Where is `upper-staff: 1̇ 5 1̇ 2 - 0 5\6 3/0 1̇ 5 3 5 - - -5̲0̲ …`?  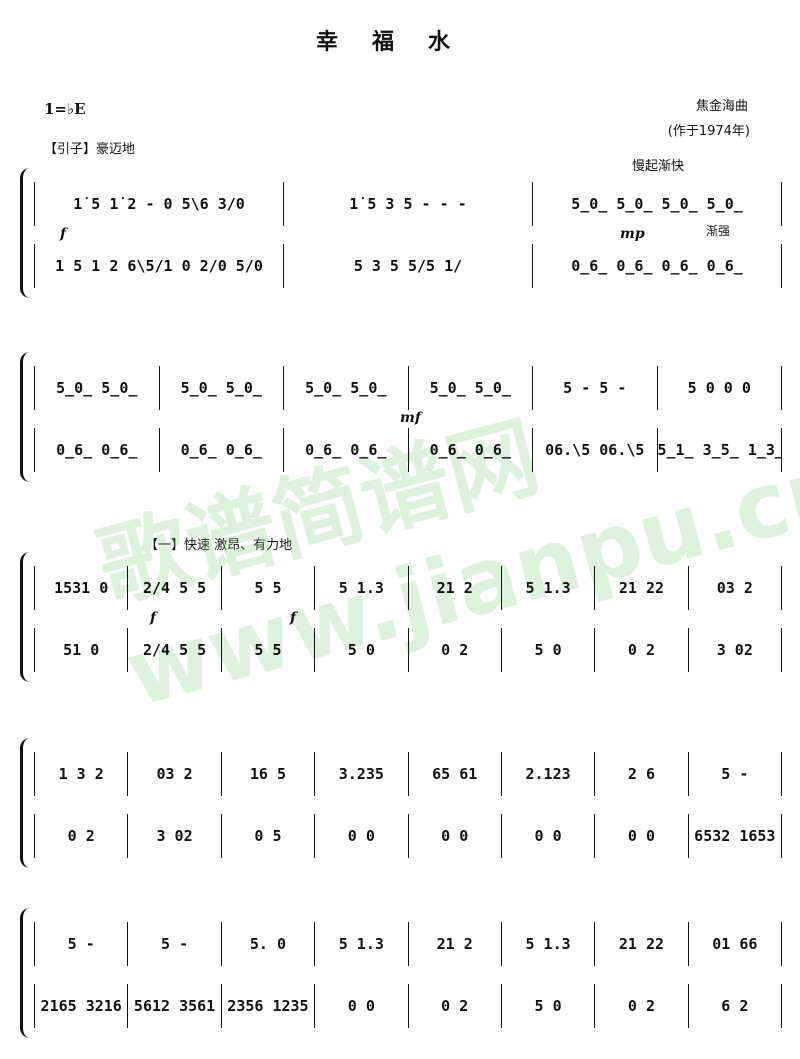
upper-staff: 1̇ 5 1̇ 2 - 0 5\6 3/0 1̇ 5 3 5 - - -5̲0̲ … is located at coordinates (408, 204).